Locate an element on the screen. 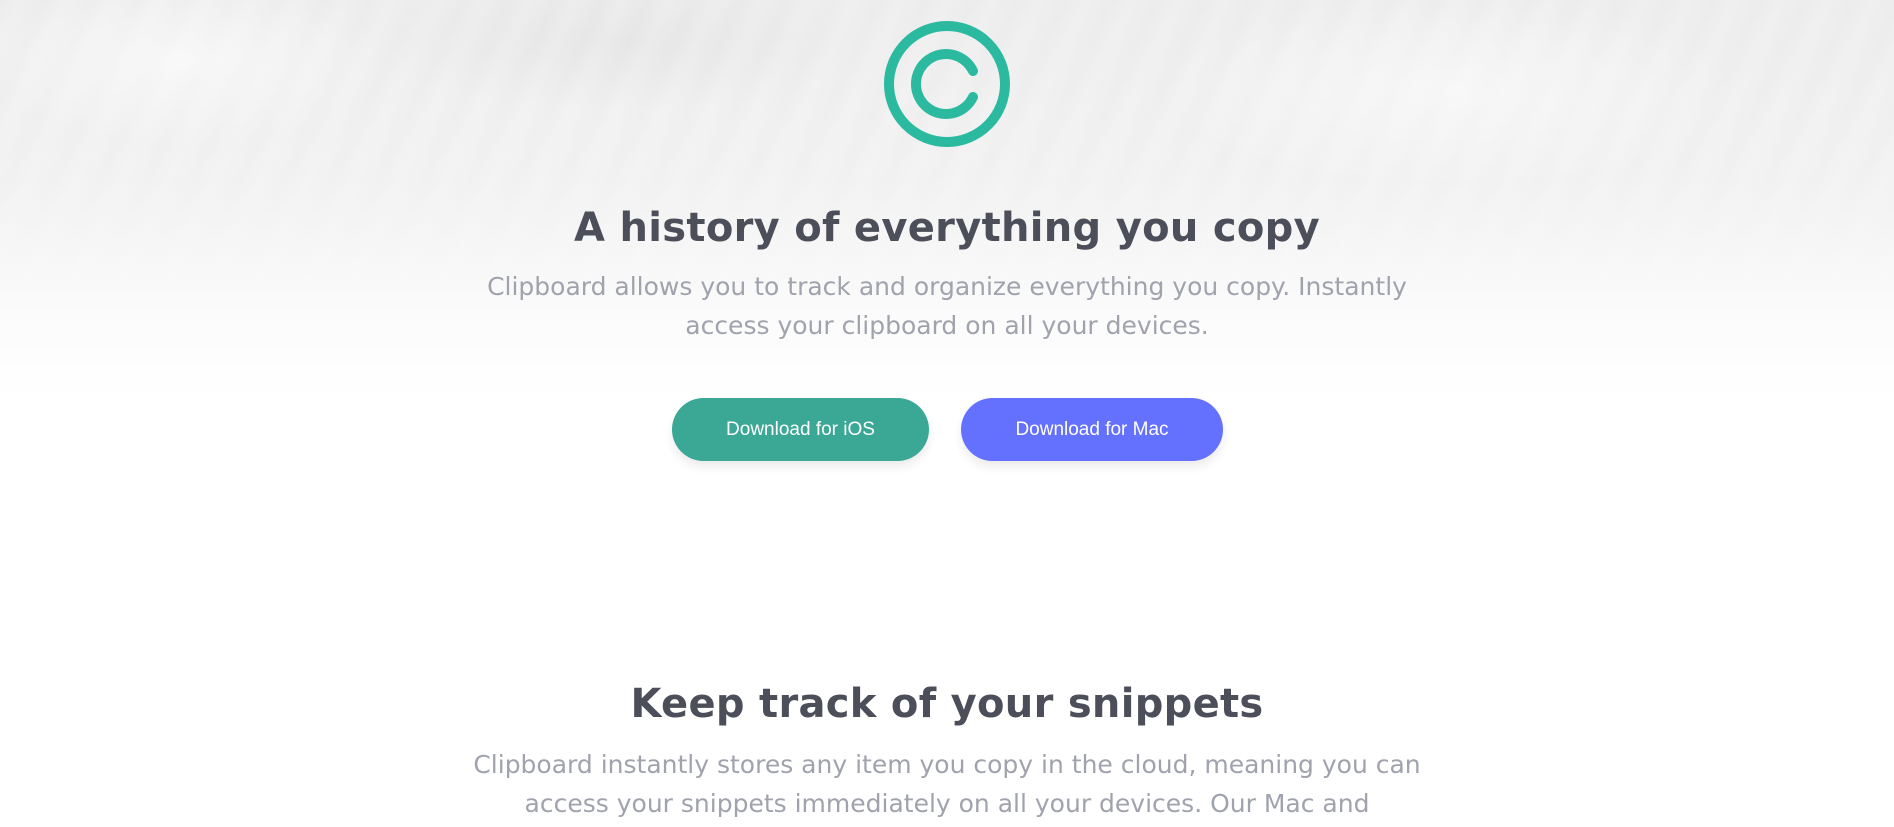  download-ios-button: Download for iOS is located at coordinates (800, 429).